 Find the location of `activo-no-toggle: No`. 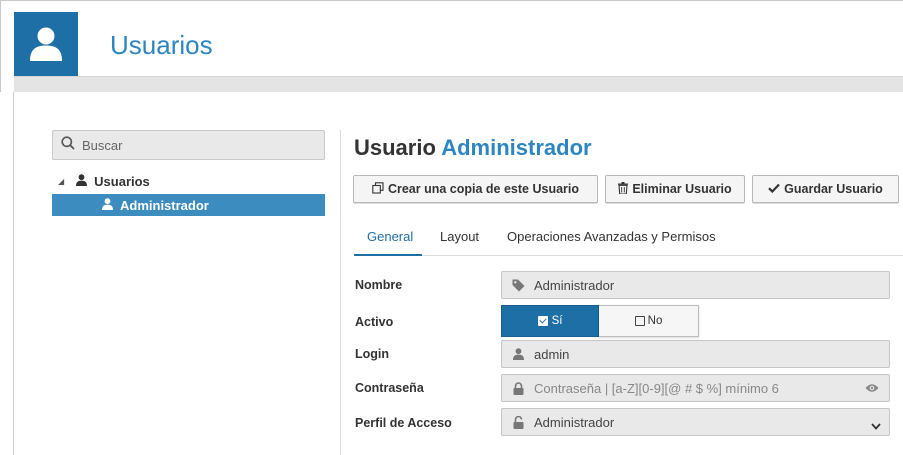

activo-no-toggle: No is located at coordinates (649, 321).